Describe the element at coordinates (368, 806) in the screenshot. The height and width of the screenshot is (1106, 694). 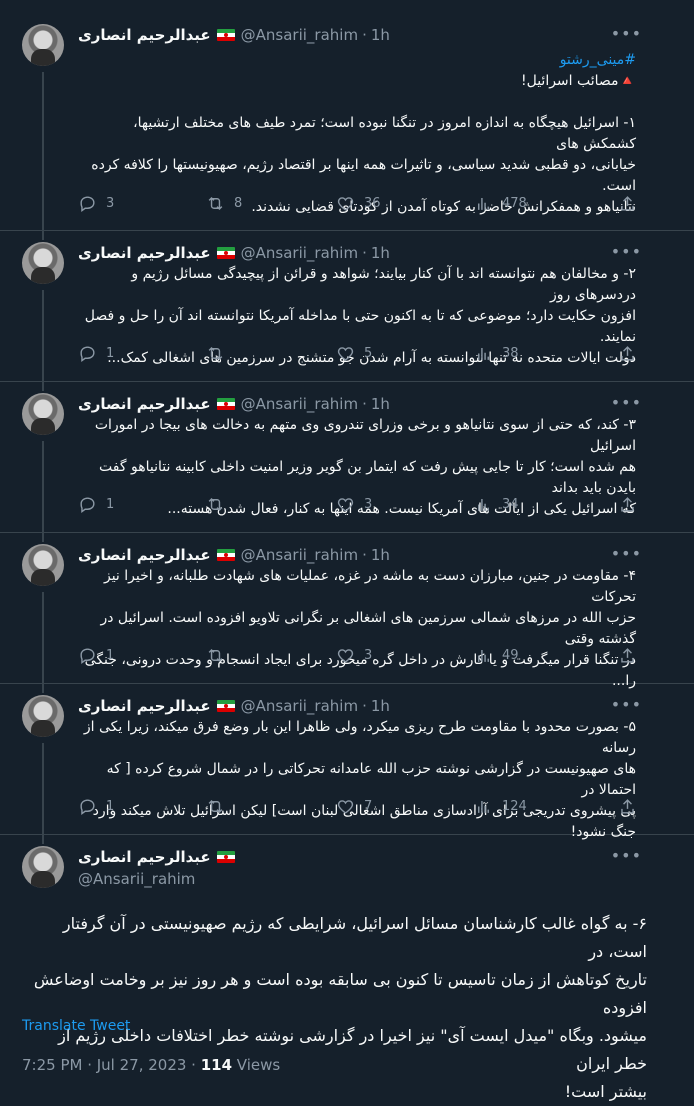
I see `like-count: 7` at that location.